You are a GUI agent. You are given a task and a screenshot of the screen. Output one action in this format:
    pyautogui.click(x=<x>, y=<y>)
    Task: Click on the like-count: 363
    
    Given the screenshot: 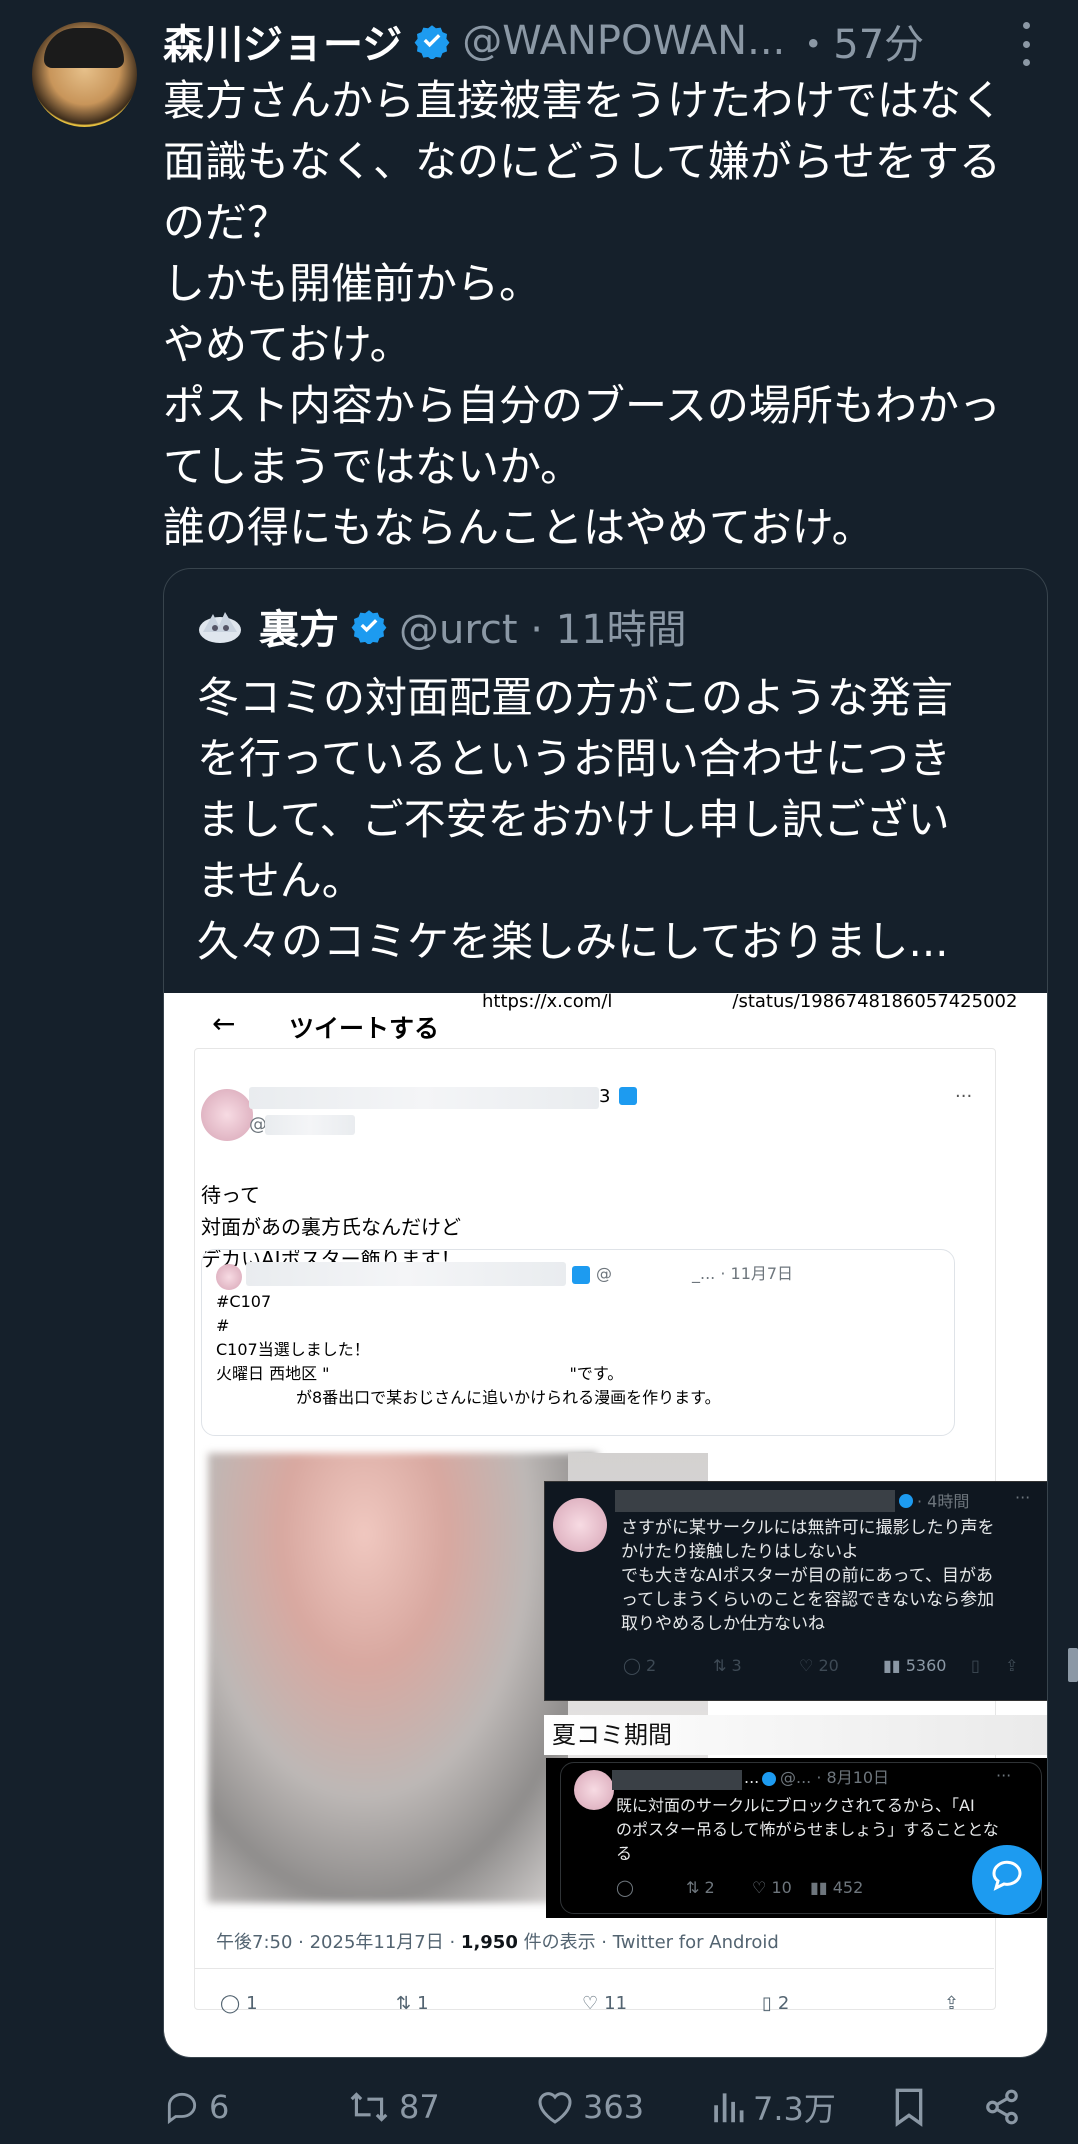 What is the action you would take?
    pyautogui.click(x=614, y=2107)
    